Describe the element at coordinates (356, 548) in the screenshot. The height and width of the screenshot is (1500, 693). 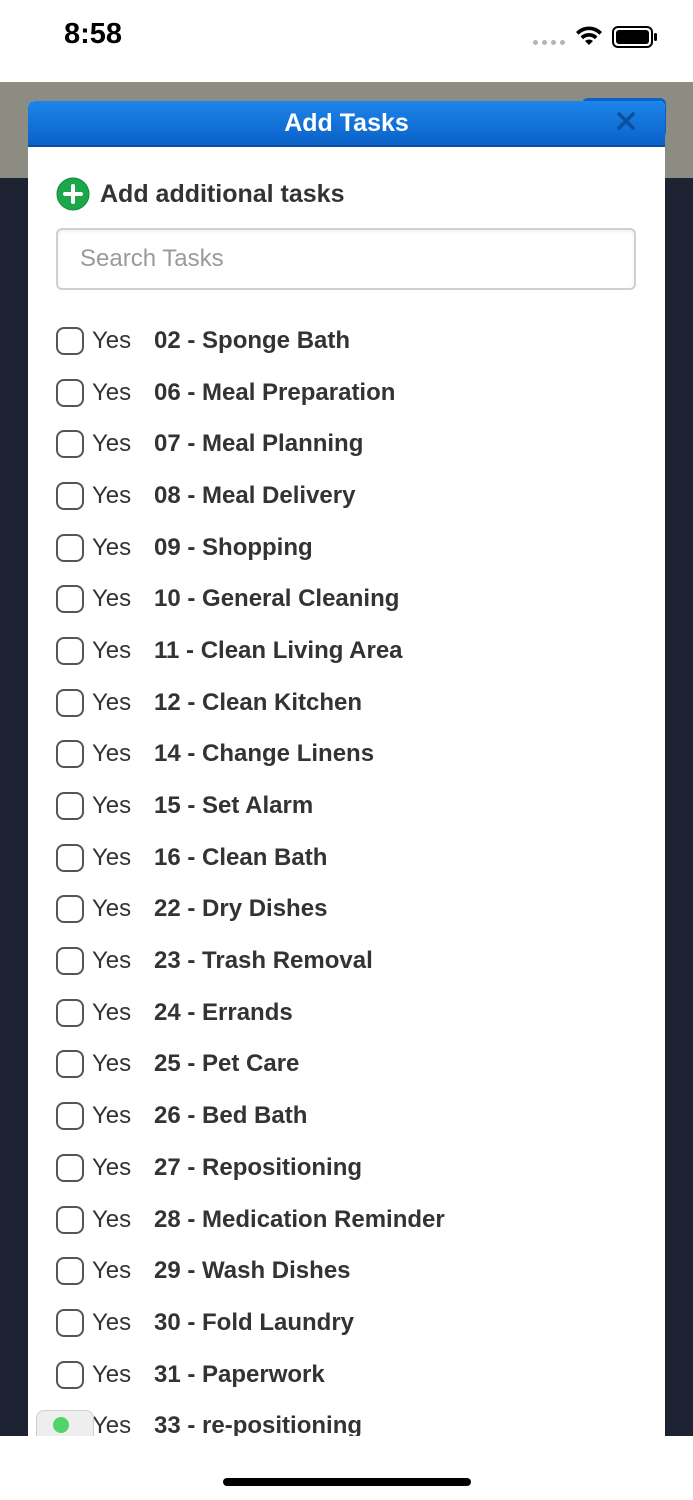
I see `task-row: Yes 09 - Shopping` at that location.